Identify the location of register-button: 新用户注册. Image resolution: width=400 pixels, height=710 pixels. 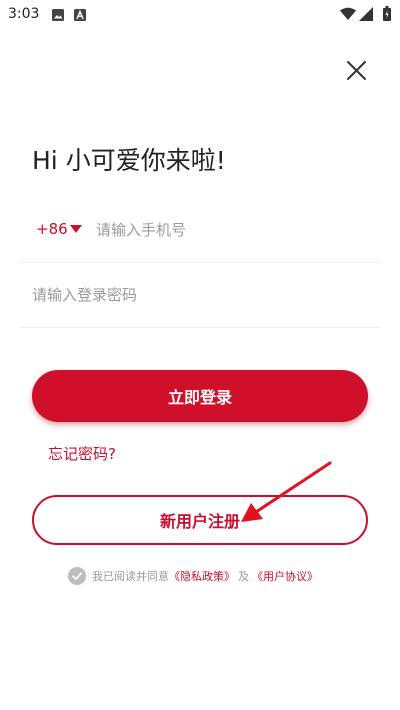
(200, 520).